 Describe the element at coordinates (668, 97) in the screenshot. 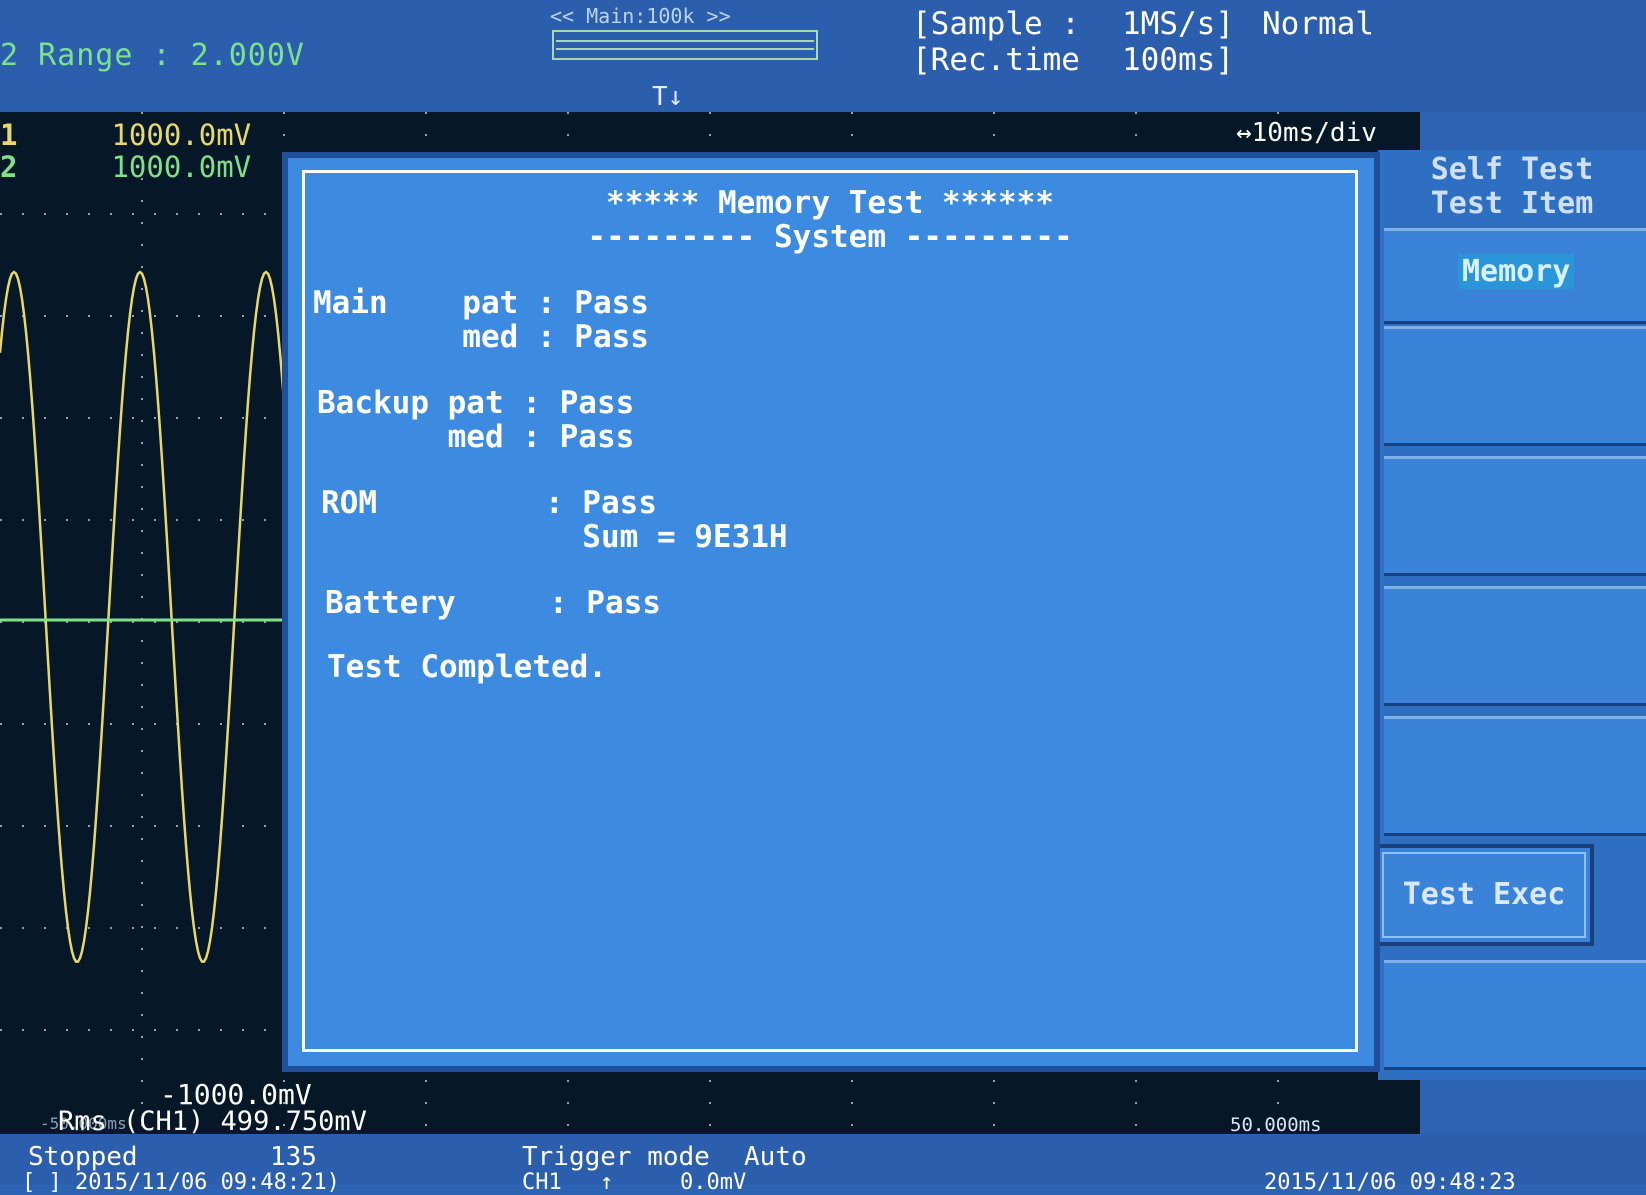

I see `trigger-marker-icon: T↓` at that location.